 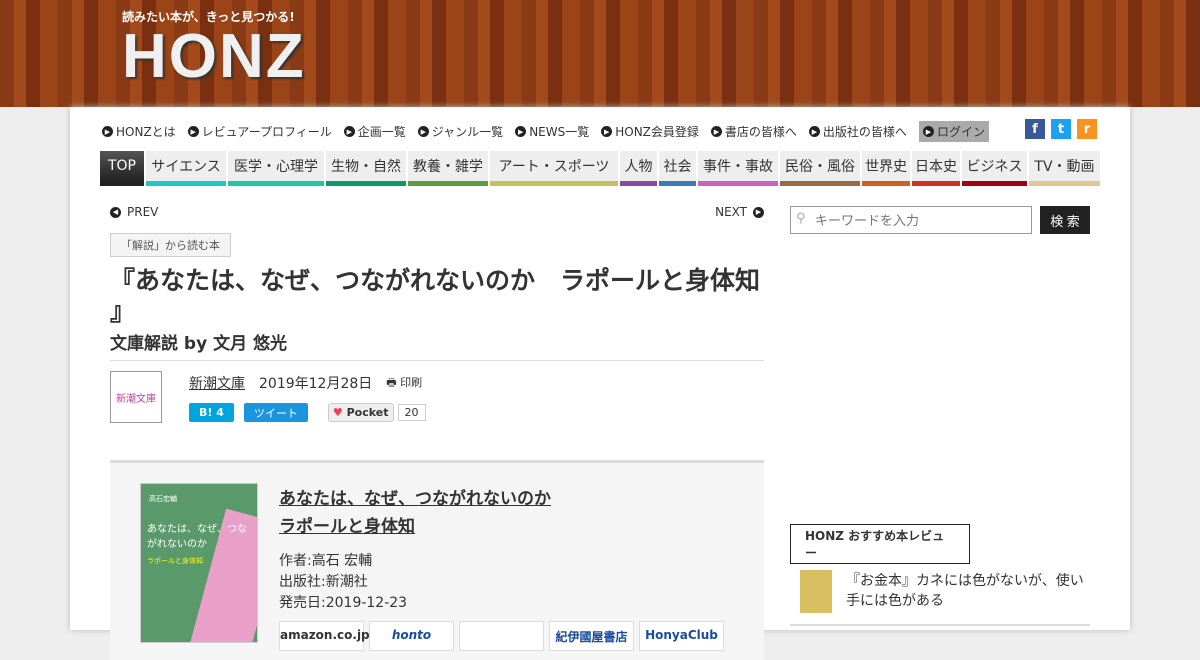 What do you see at coordinates (1064, 168) in the screenshot?
I see `nav-tab: TV・動画` at bounding box center [1064, 168].